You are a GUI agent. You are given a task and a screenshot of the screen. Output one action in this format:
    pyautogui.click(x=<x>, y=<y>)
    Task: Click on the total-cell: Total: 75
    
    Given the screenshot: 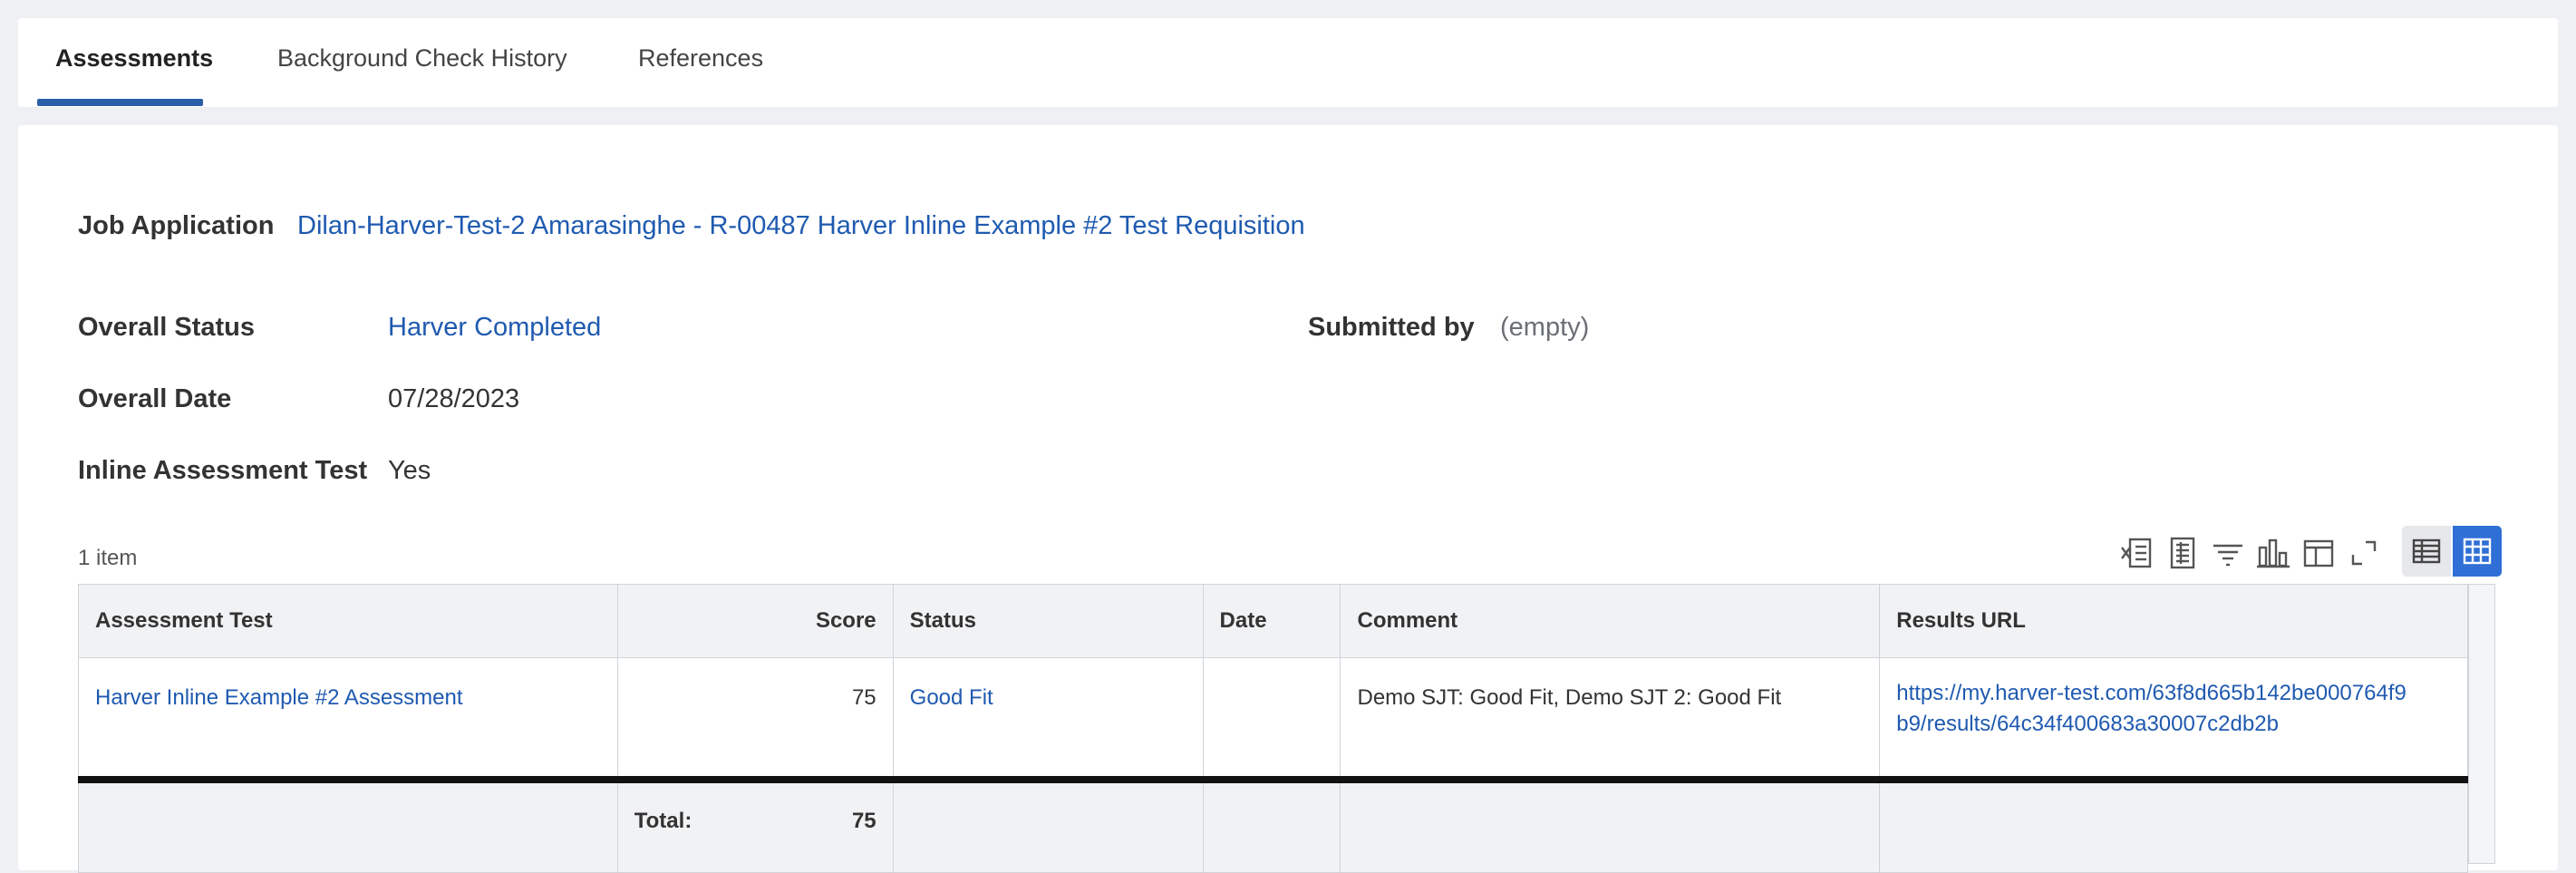 What is the action you would take?
    pyautogui.click(x=755, y=825)
    